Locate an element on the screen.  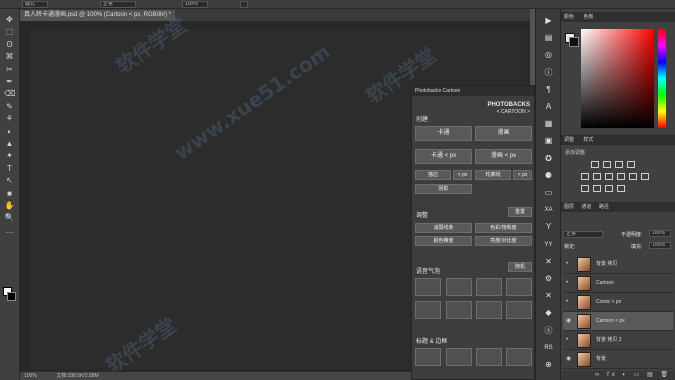
dock-panel-icon: ¶ is located at coordinates (548, 90).